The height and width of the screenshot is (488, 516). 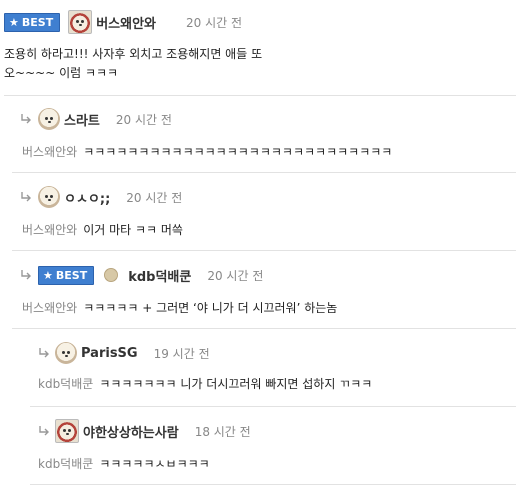 What do you see at coordinates (159, 275) in the screenshot?
I see `comment-author: kdb덕배쿤` at bounding box center [159, 275].